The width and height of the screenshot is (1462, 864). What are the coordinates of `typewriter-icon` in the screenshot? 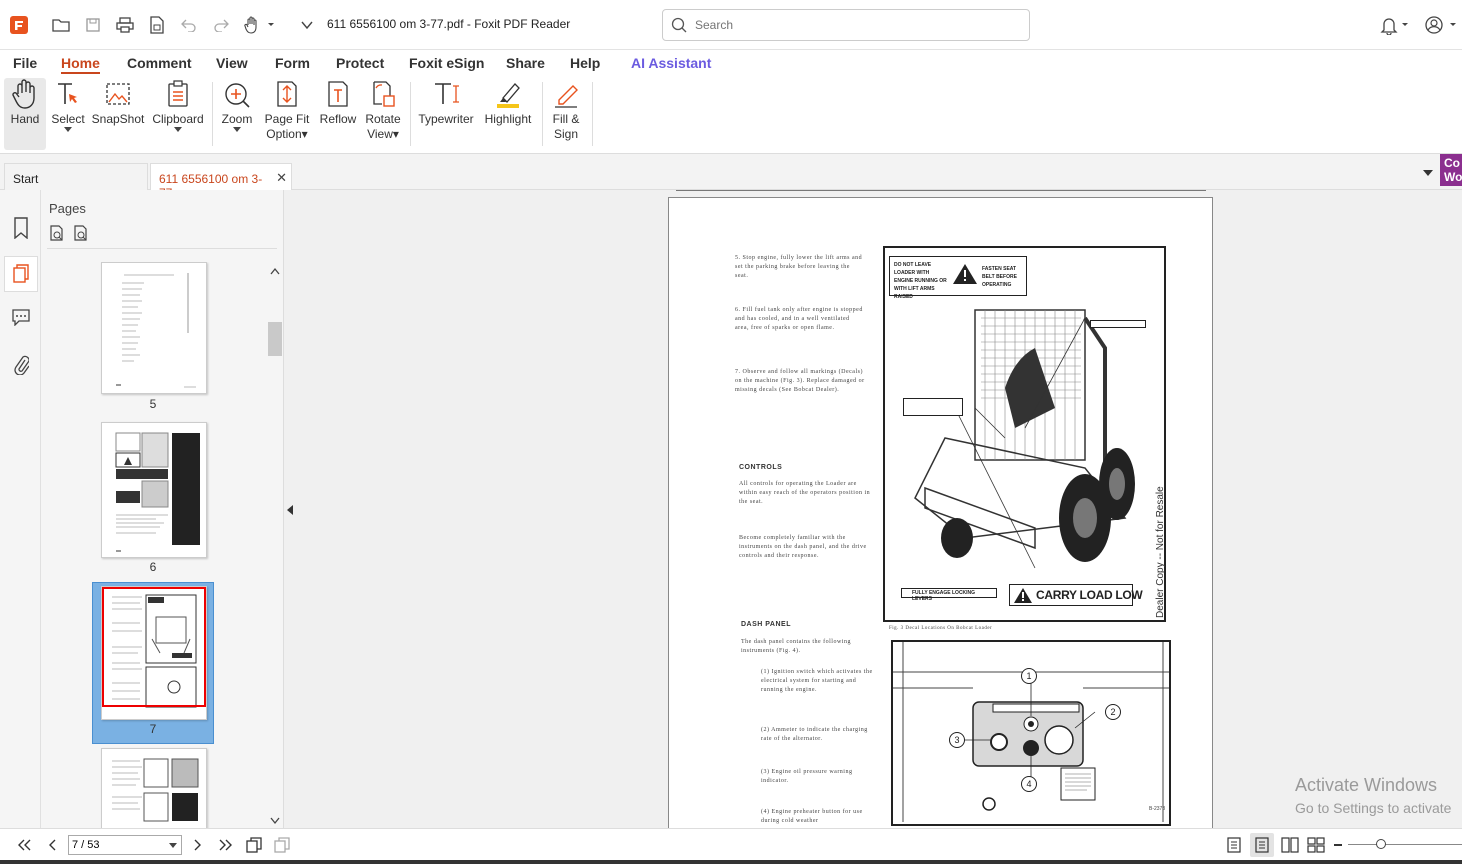 It's located at (447, 93).